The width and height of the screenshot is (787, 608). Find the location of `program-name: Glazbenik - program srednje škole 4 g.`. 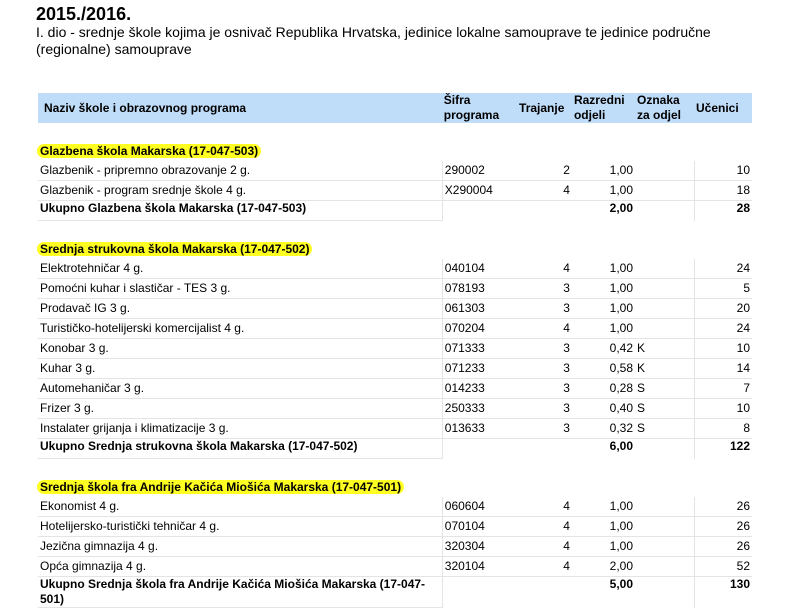

program-name: Glazbenik - program srednje škole 4 g. is located at coordinates (240, 191).